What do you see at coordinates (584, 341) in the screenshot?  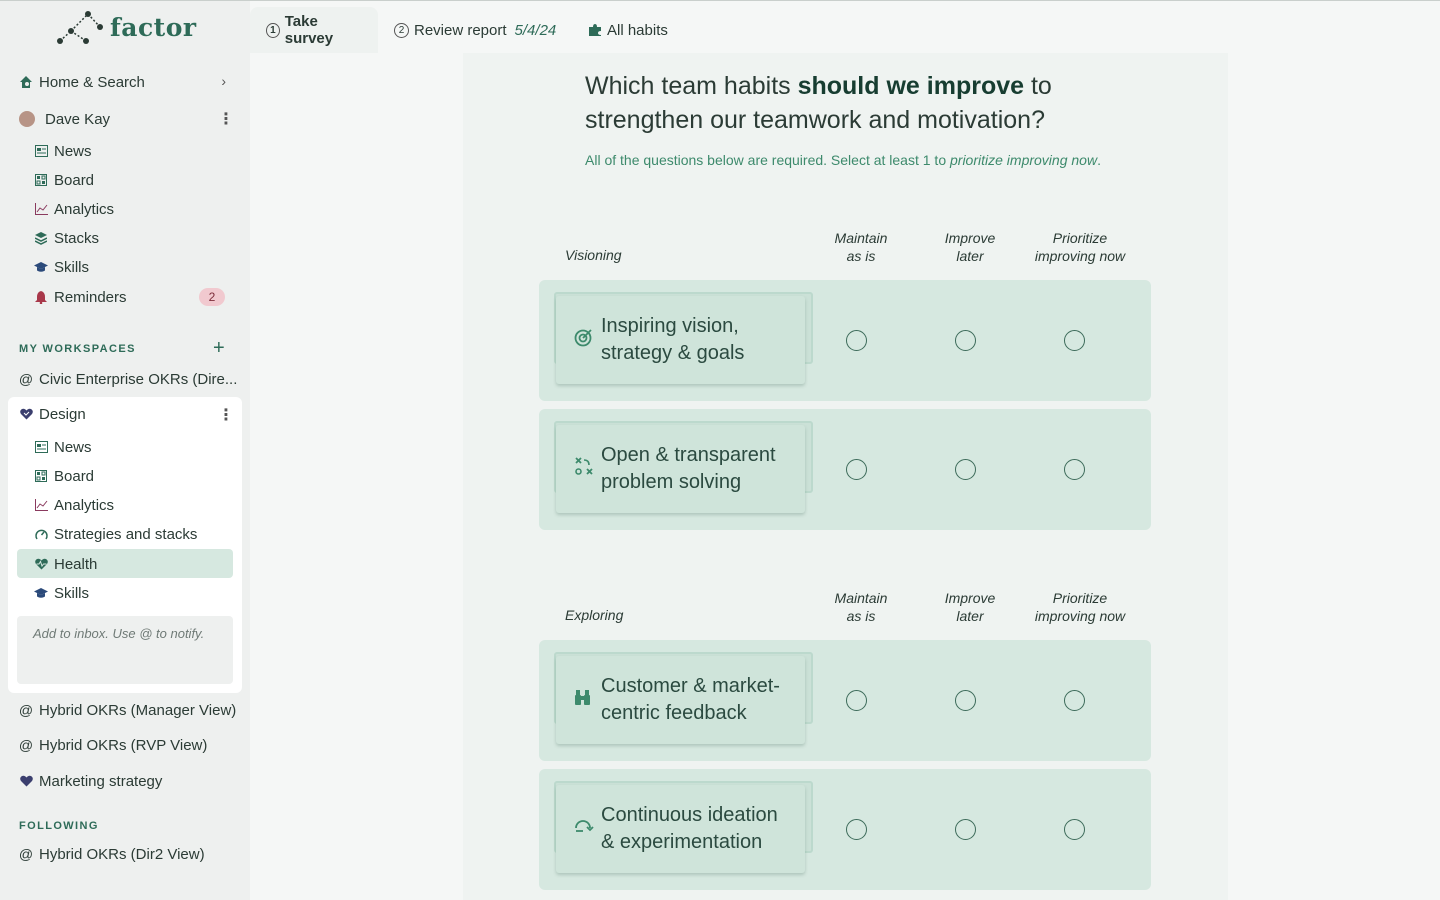 I see `target-icon` at bounding box center [584, 341].